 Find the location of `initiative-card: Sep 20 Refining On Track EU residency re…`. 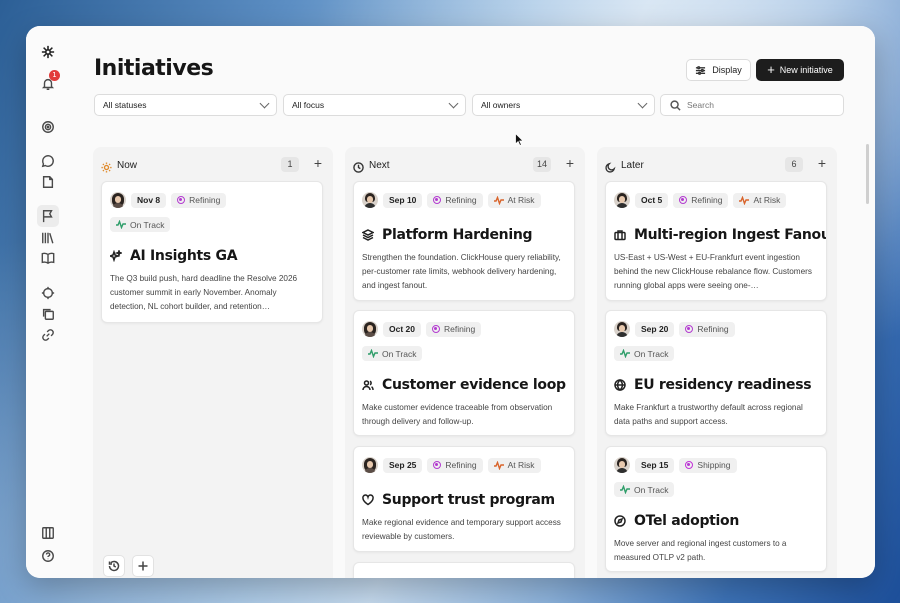

initiative-card: Sep 20 Refining On Track EU residency re… is located at coordinates (716, 373).